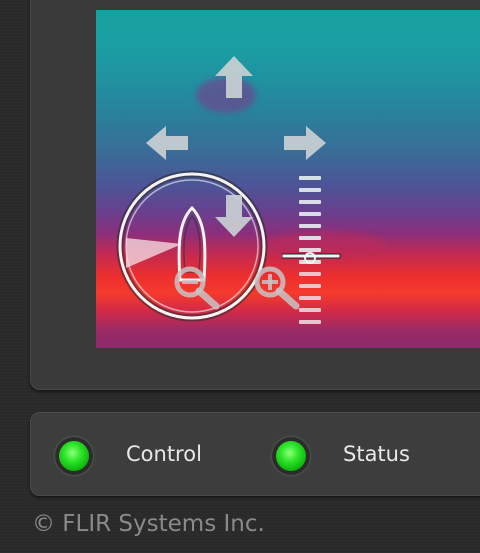 This screenshot has width=480, height=553. I want to click on zoom-level-marker, so click(311, 256).